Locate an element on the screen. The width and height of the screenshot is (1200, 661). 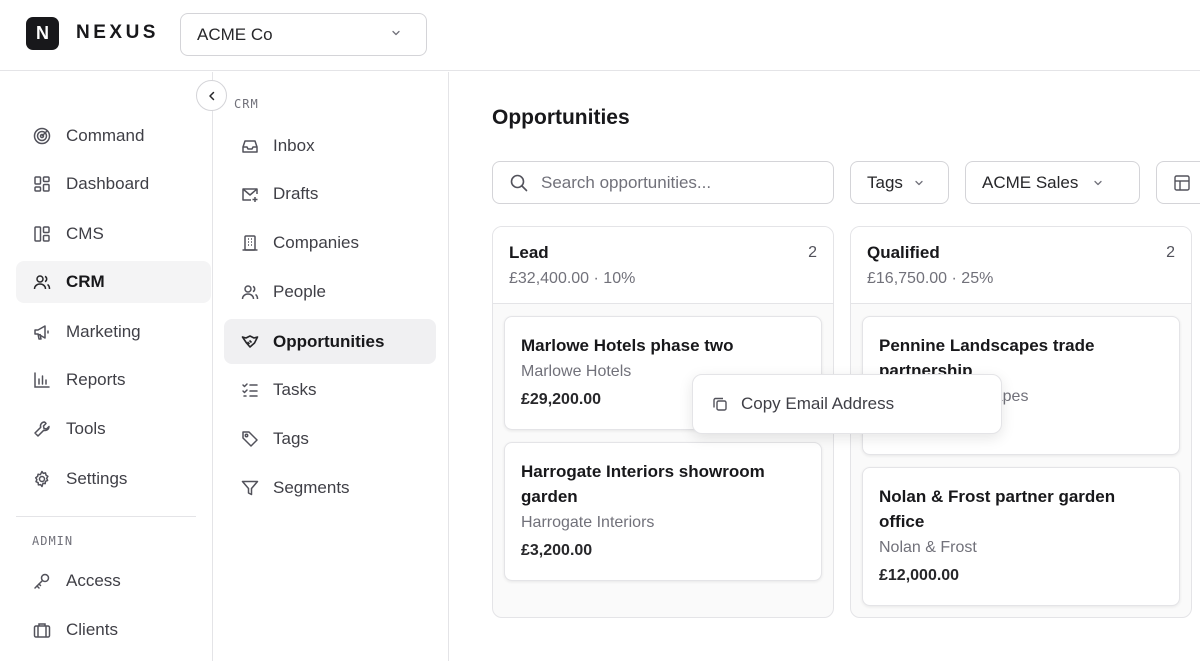
sidebar-item-access: Access is located at coordinates (113, 581).